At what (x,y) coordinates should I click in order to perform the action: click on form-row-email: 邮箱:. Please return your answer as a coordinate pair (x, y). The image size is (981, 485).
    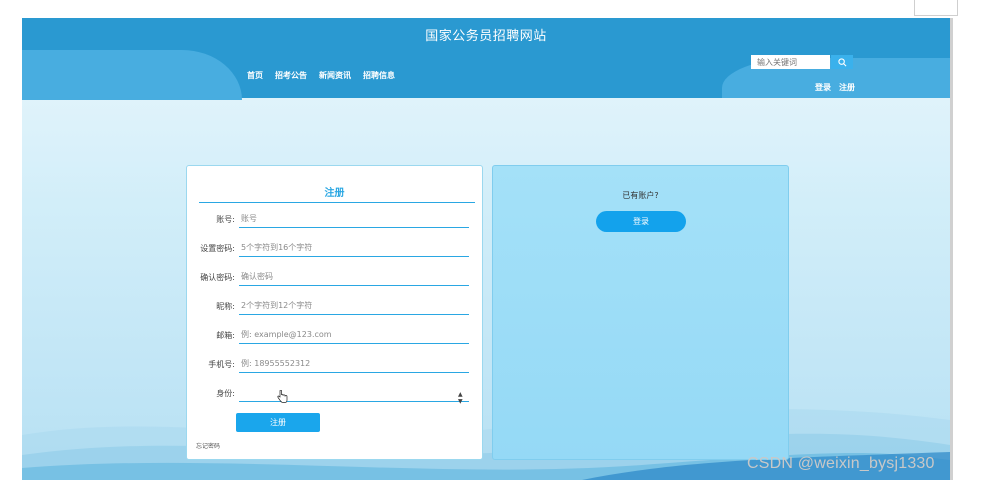
    Looking at the image, I should click on (334, 336).